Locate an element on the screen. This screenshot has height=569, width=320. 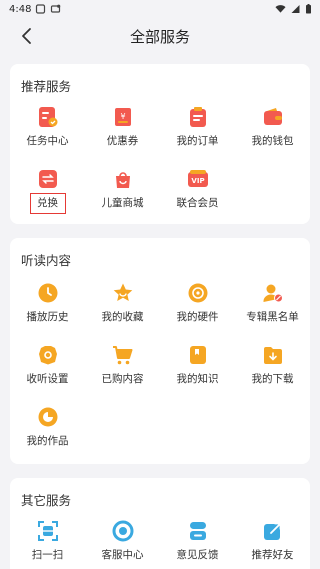
service-item-downloads: 我的下载 is located at coordinates (272, 367).